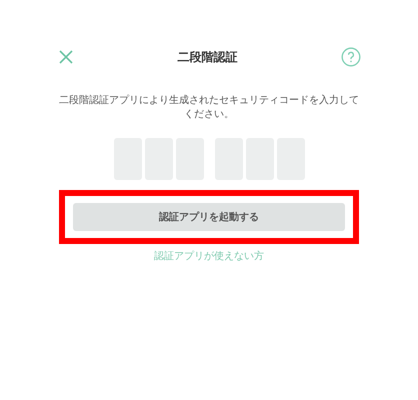 This screenshot has height=400, width=418. What do you see at coordinates (208, 57) in the screenshot?
I see `page-title: 二段階認証` at bounding box center [208, 57].